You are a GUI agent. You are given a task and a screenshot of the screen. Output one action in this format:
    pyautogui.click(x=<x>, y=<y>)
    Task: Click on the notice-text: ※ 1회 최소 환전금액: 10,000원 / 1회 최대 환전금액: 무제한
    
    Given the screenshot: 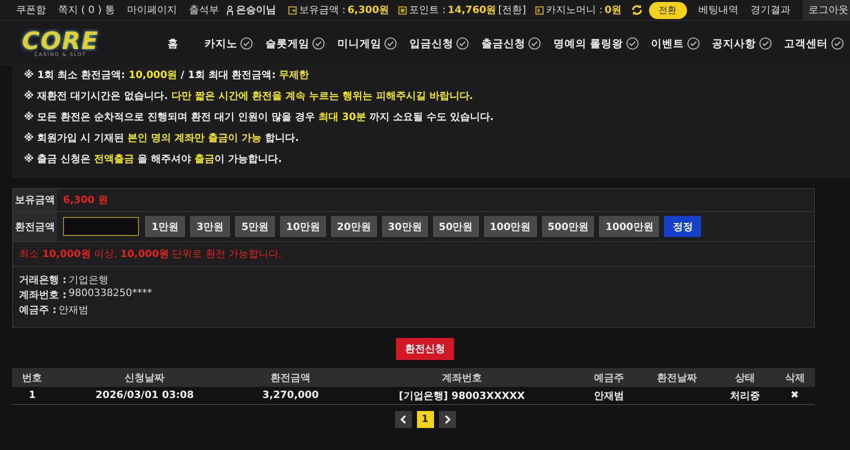 What is the action you would take?
    pyautogui.click(x=167, y=76)
    